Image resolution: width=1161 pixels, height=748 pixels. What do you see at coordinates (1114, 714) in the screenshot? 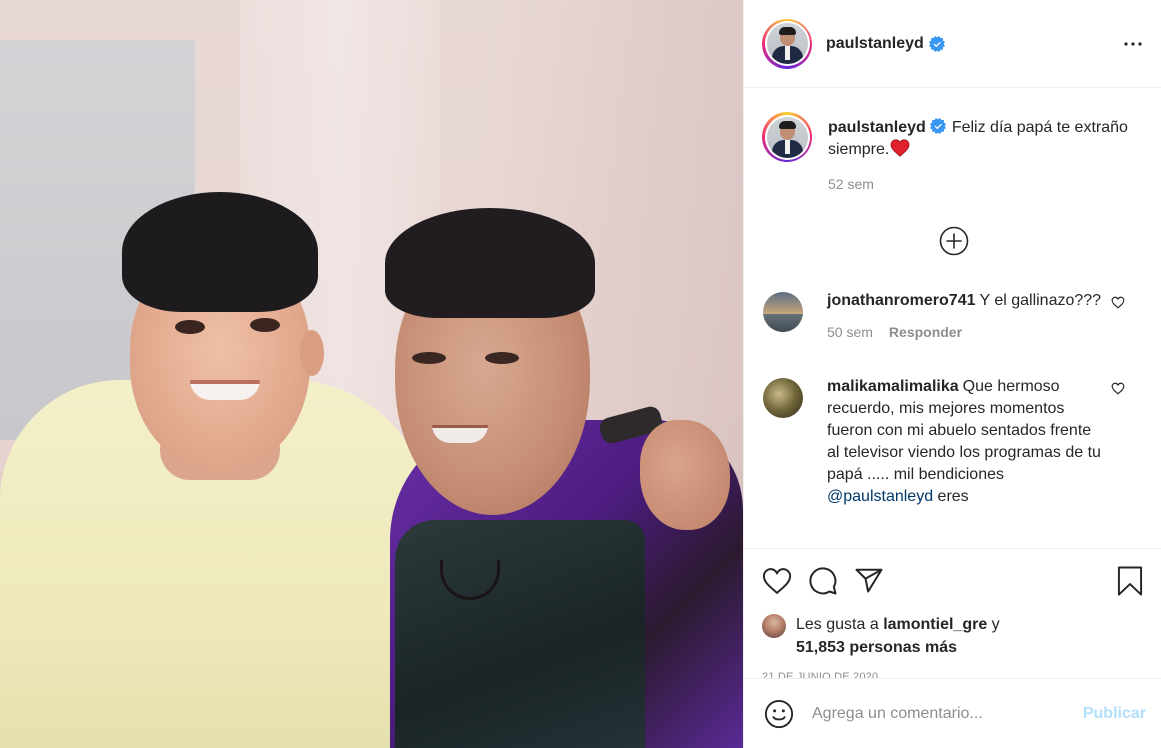
I see `publish-button: Publicar` at bounding box center [1114, 714].